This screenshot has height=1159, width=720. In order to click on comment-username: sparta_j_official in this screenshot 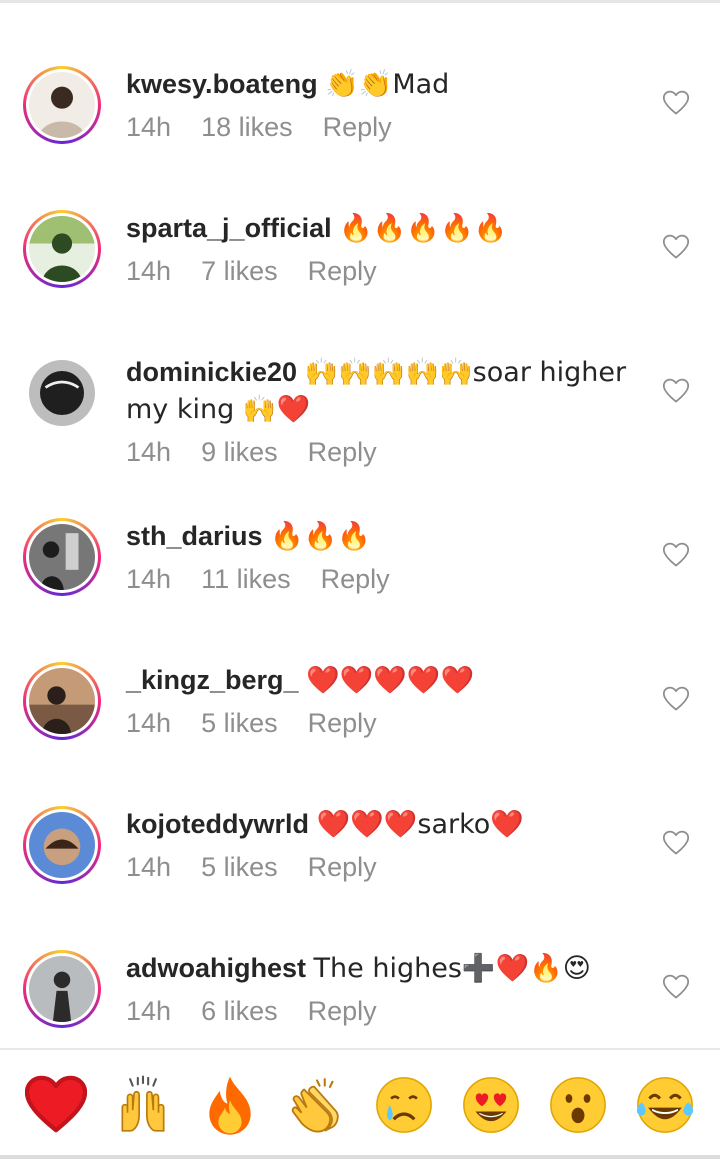, I will do `click(229, 228)`.